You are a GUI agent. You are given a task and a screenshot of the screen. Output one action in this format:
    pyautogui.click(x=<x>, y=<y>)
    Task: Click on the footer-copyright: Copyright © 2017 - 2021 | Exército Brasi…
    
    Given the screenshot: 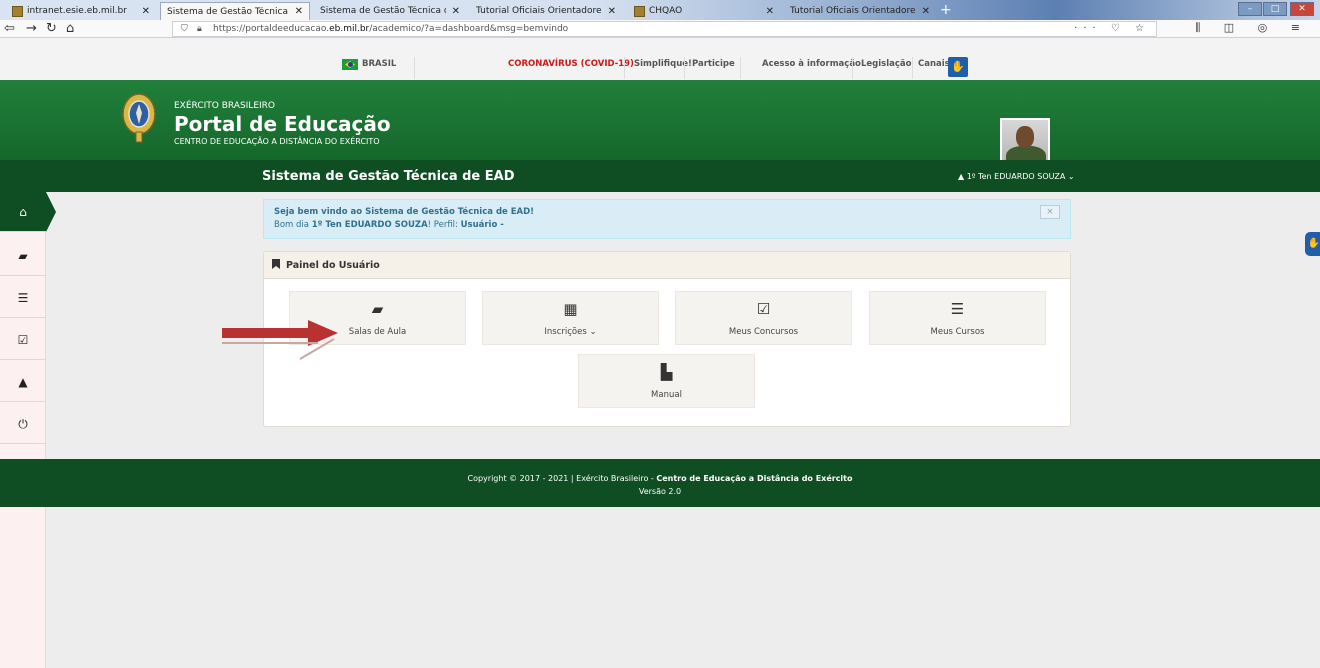 What is the action you would take?
    pyautogui.click(x=562, y=478)
    